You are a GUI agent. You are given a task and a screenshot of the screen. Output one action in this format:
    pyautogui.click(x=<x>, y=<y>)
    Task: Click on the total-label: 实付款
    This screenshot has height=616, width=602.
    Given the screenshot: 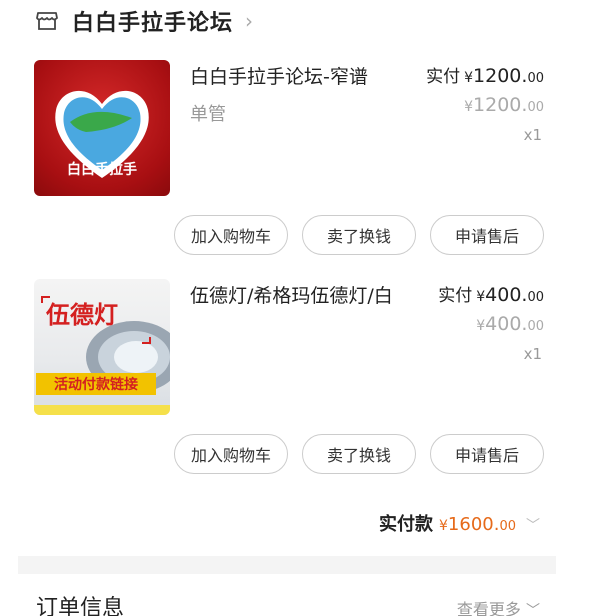 What is the action you would take?
    pyautogui.click(x=406, y=524)
    